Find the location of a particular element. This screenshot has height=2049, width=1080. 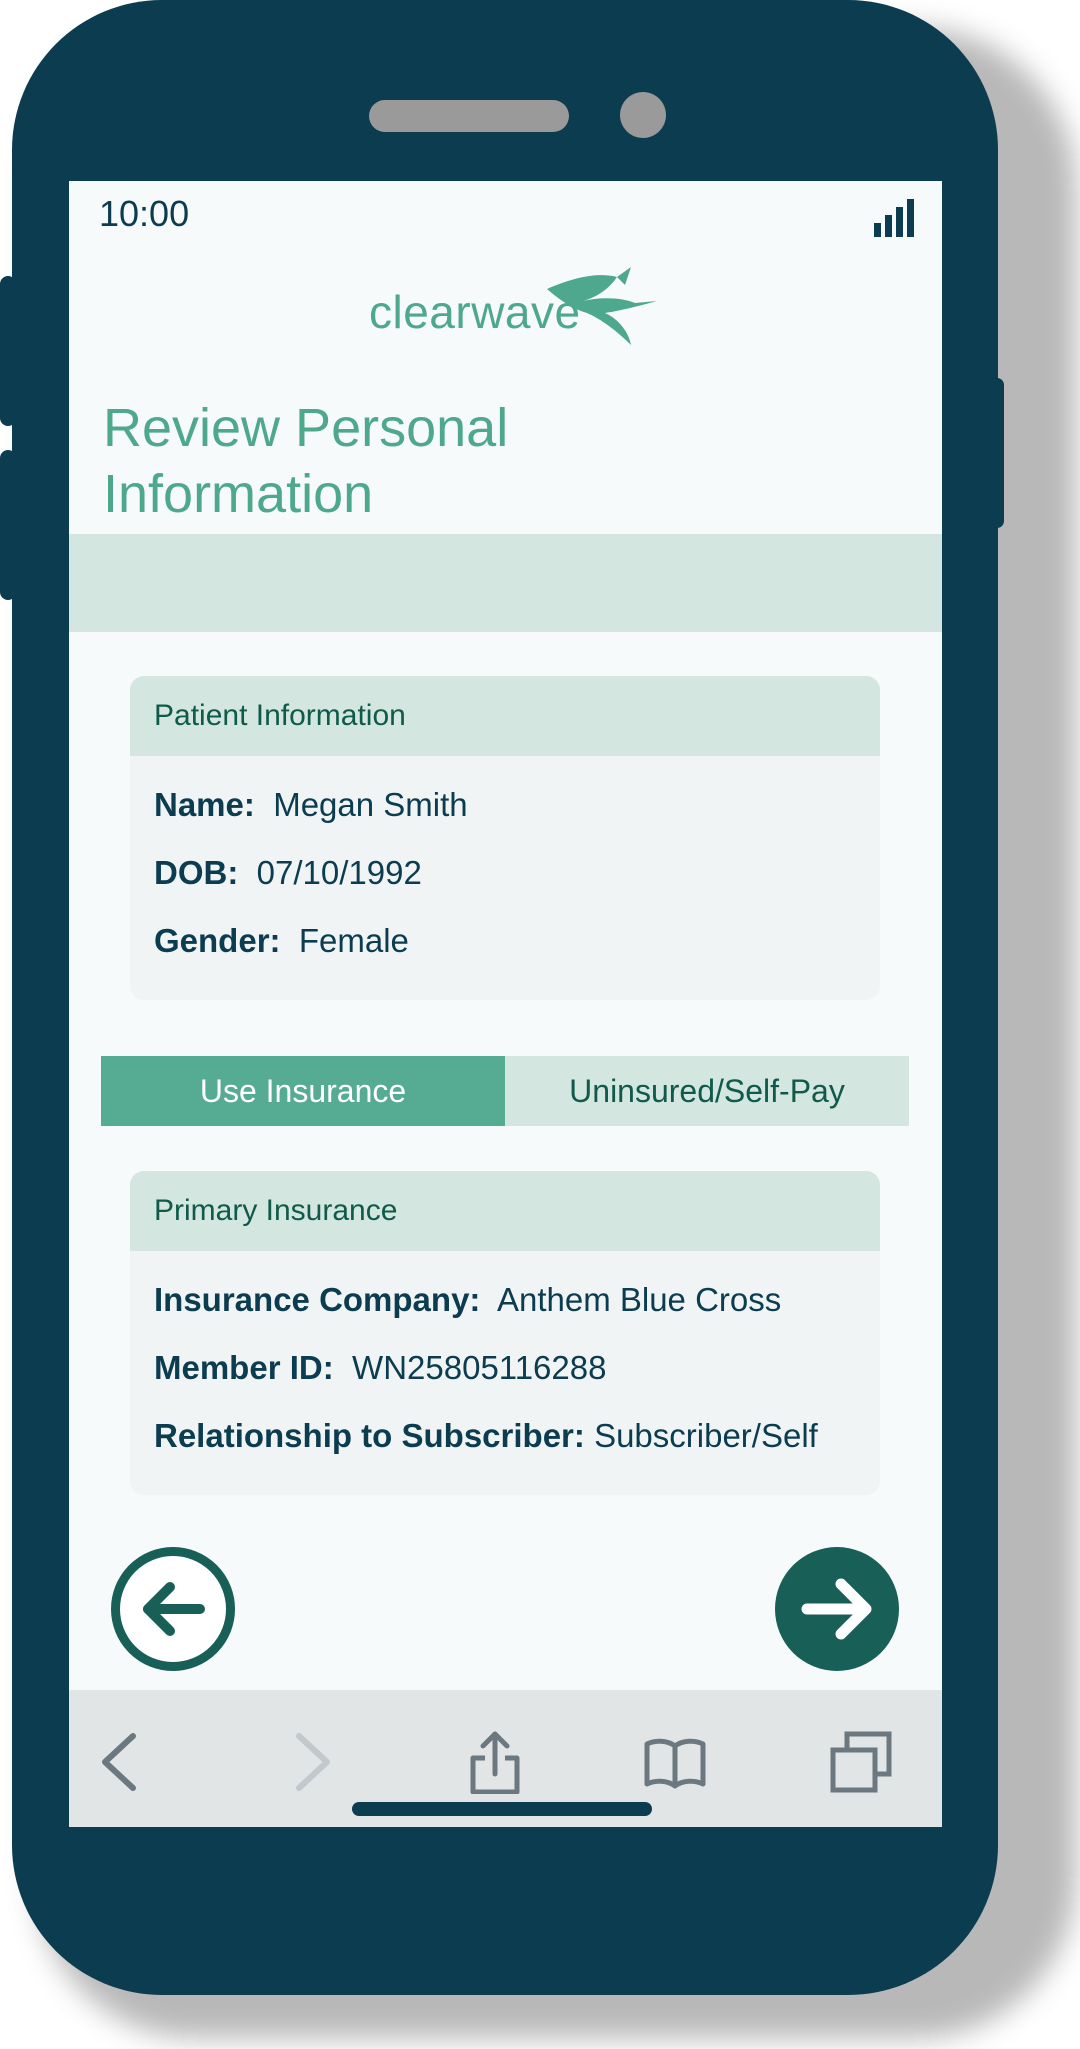

relationship-label: Relationship to Subscriber: is located at coordinates (369, 1435).